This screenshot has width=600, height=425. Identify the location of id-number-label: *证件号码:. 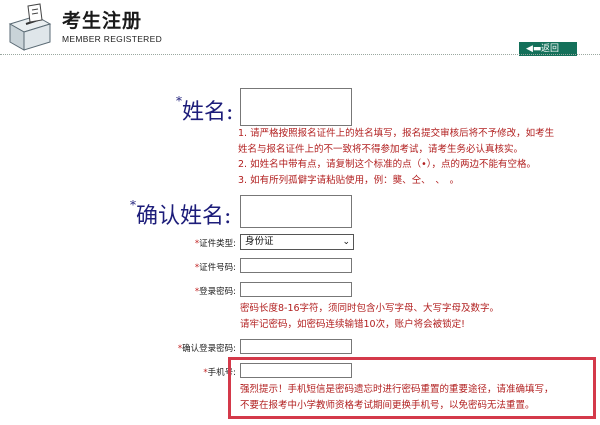
(215, 268).